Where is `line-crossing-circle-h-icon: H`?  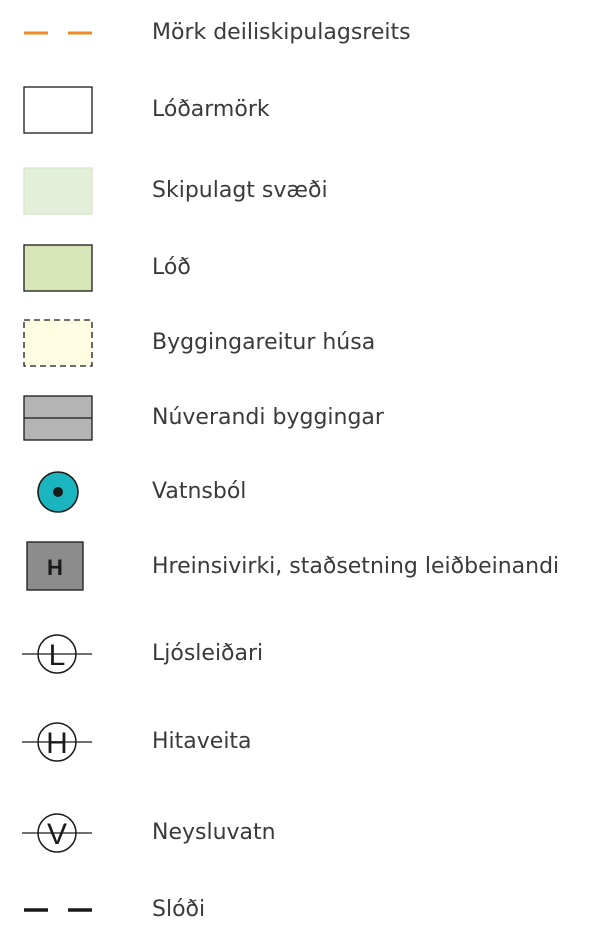 line-crossing-circle-h-icon: H is located at coordinates (60, 742).